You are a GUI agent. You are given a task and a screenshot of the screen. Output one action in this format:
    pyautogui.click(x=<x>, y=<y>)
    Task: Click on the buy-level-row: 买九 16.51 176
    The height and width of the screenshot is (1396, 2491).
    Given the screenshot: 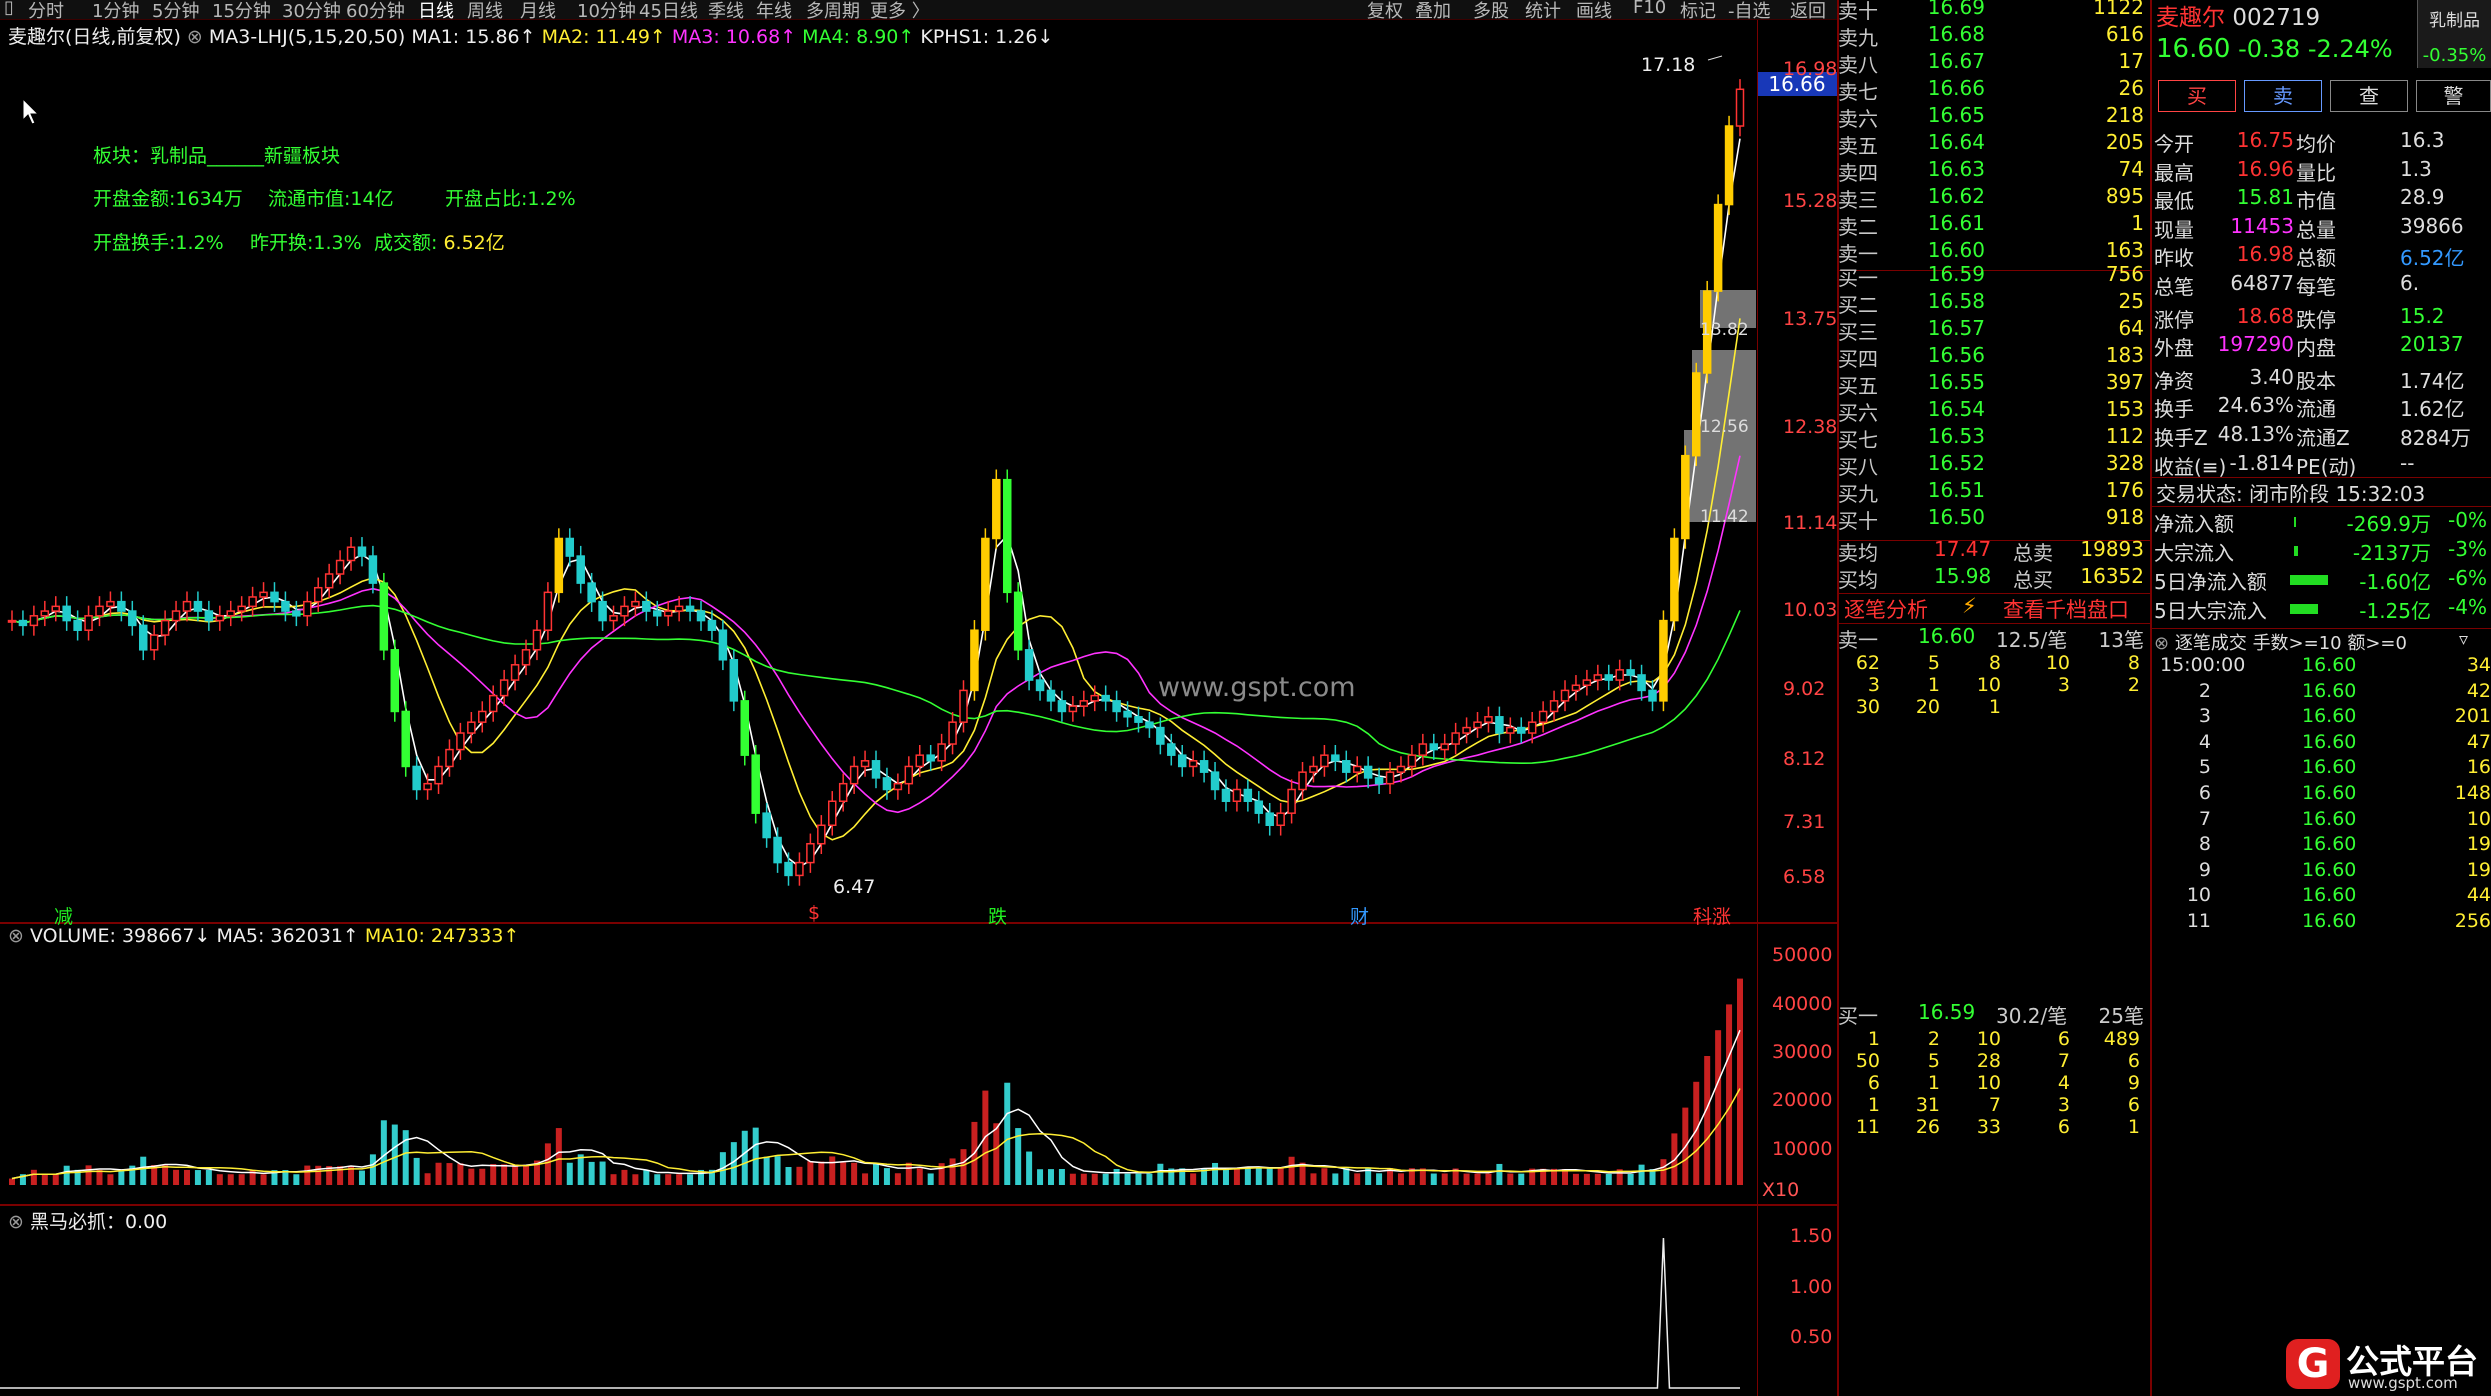 What is the action you would take?
    pyautogui.click(x=1994, y=492)
    